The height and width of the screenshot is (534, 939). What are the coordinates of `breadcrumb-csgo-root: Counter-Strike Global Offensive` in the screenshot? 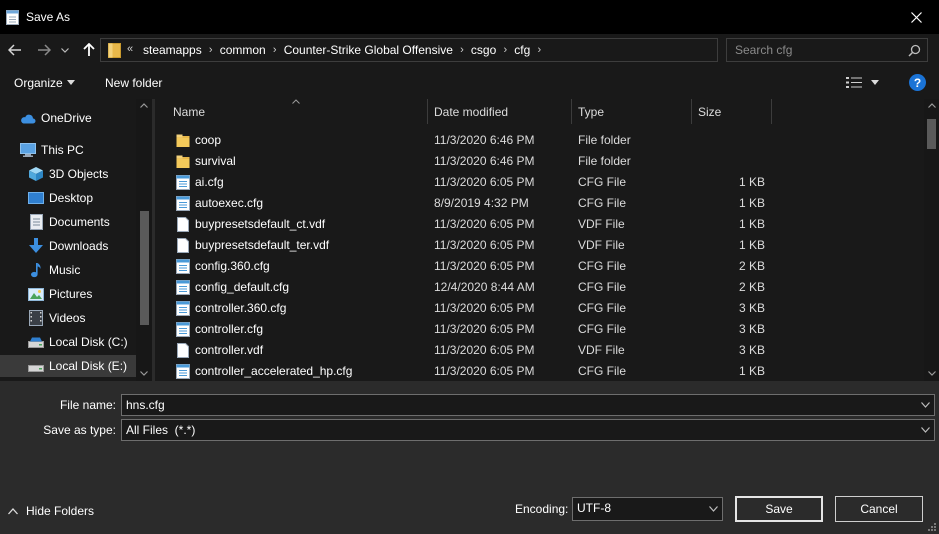 It's located at (368, 50).